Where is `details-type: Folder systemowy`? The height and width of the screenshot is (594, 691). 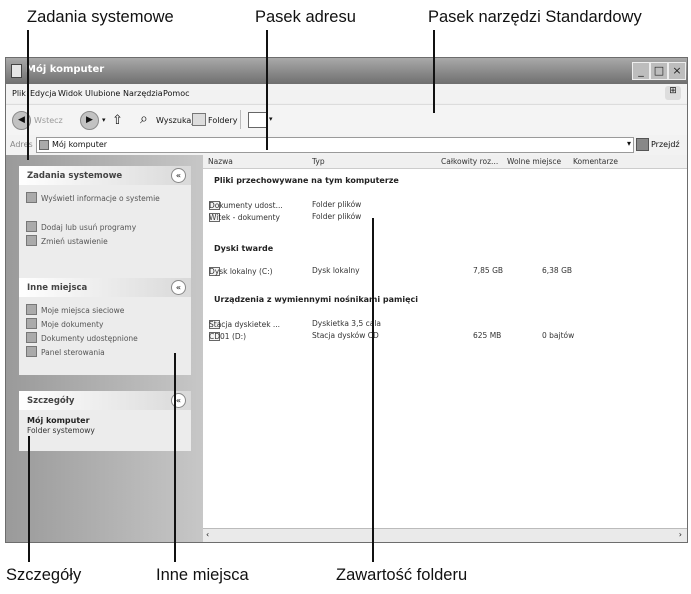
details-type: Folder systemowy is located at coordinates (61, 430).